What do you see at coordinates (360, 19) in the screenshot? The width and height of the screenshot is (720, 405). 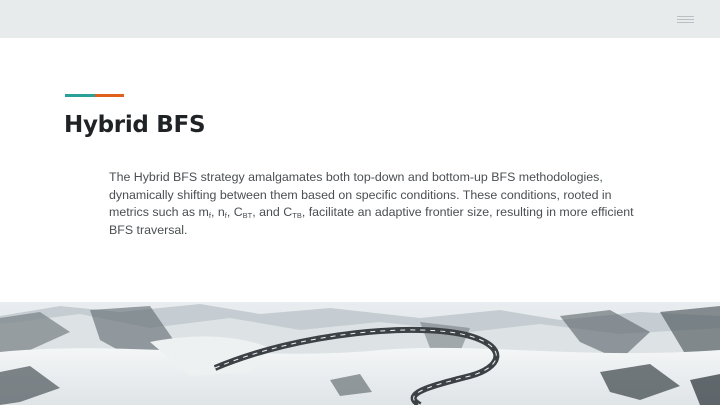 I see `top-bar` at bounding box center [360, 19].